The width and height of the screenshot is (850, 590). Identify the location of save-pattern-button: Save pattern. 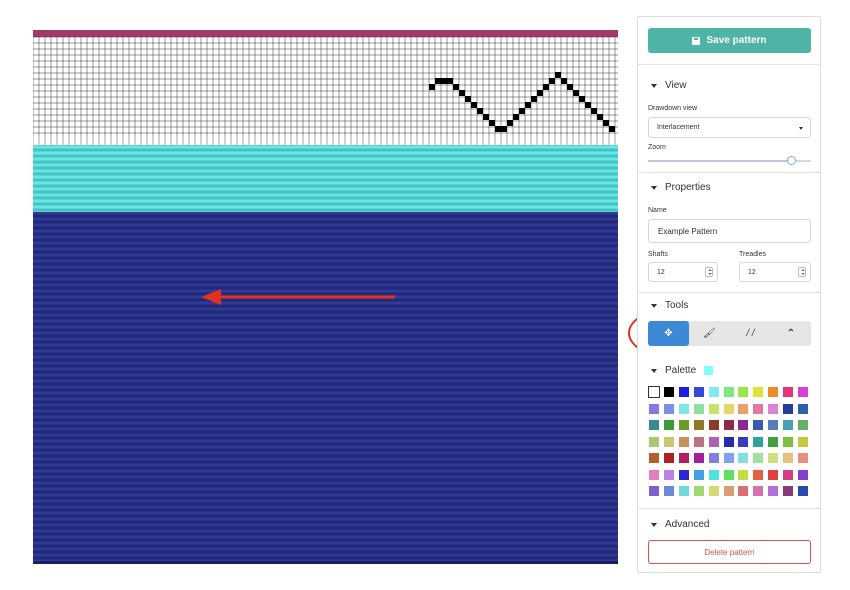
(729, 40).